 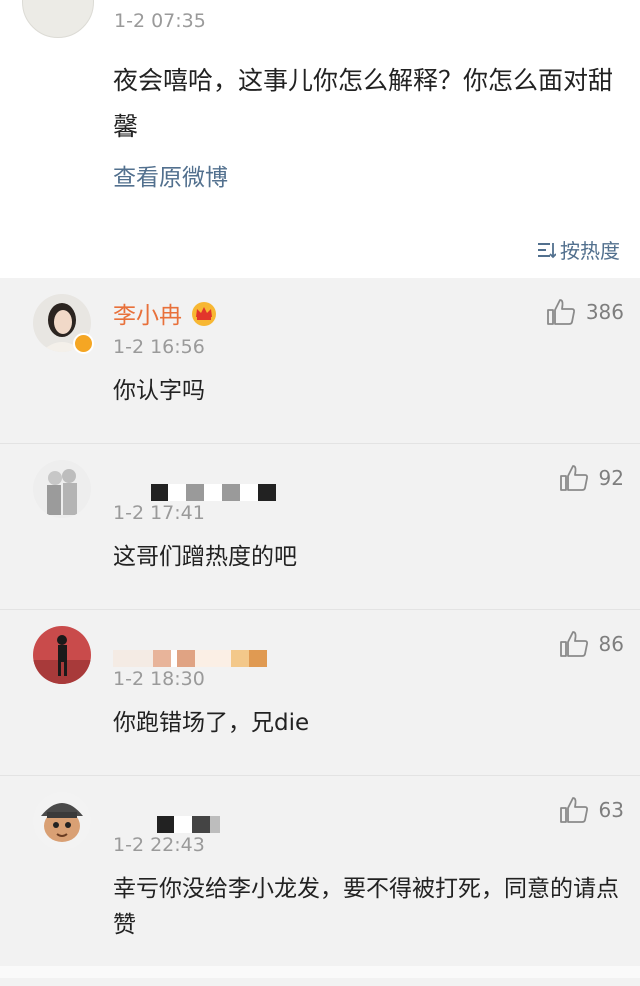 What do you see at coordinates (211, 723) in the screenshot?
I see `comment-text: 你跑错场了，兄die` at bounding box center [211, 723].